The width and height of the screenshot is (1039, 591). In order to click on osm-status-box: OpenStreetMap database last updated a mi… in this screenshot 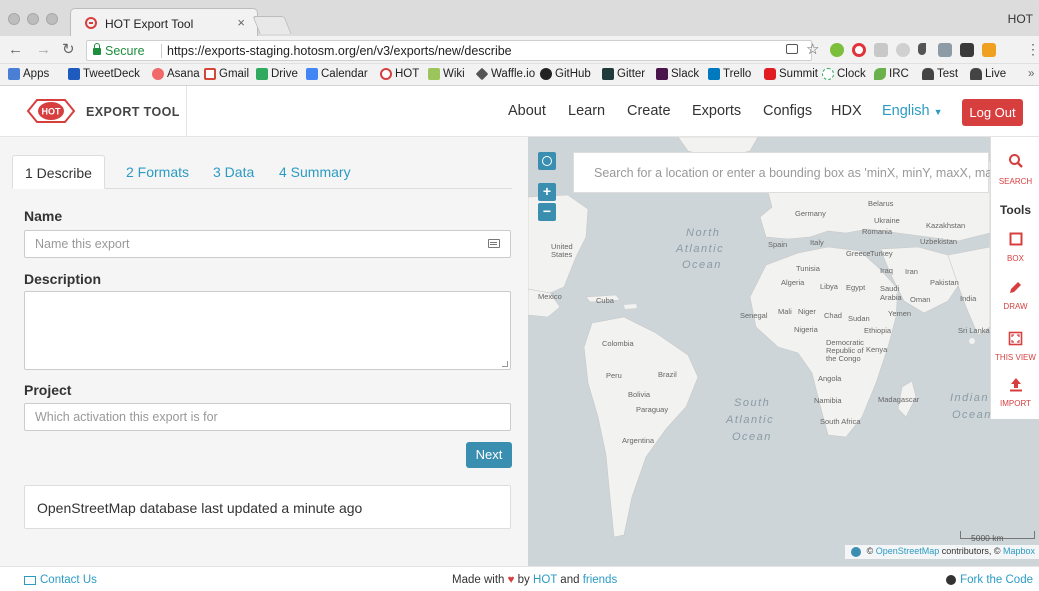, I will do `click(267, 507)`.